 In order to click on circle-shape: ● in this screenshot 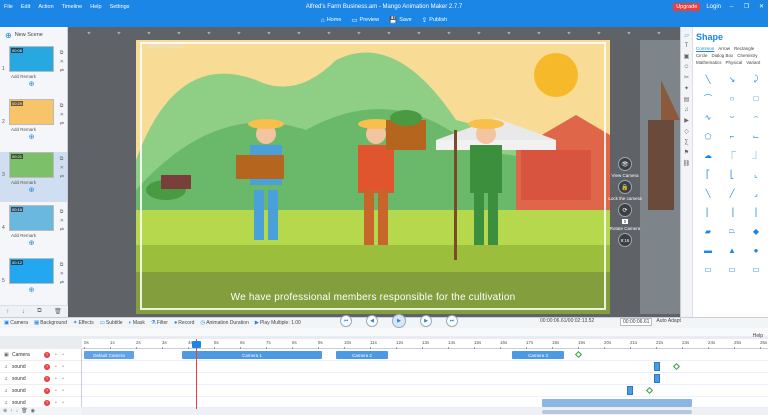, I will do `click(756, 250)`.